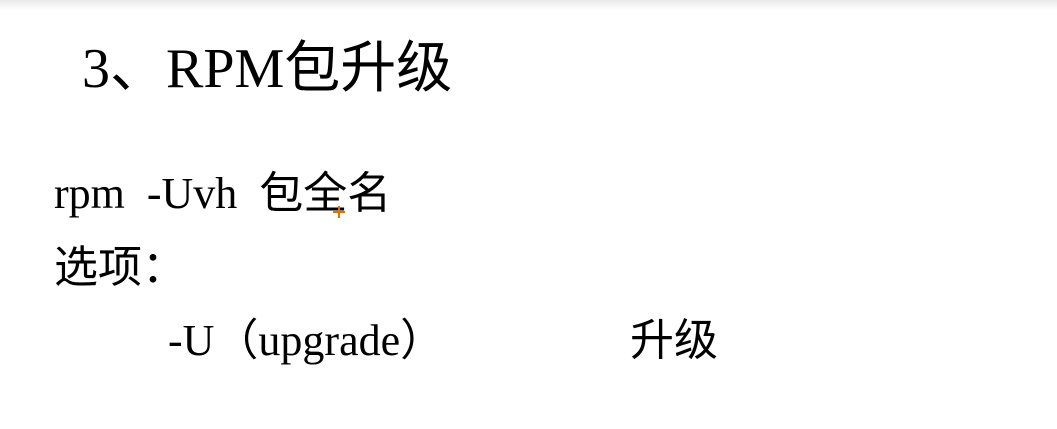  I want to click on window-top-edge, so click(528, 5).